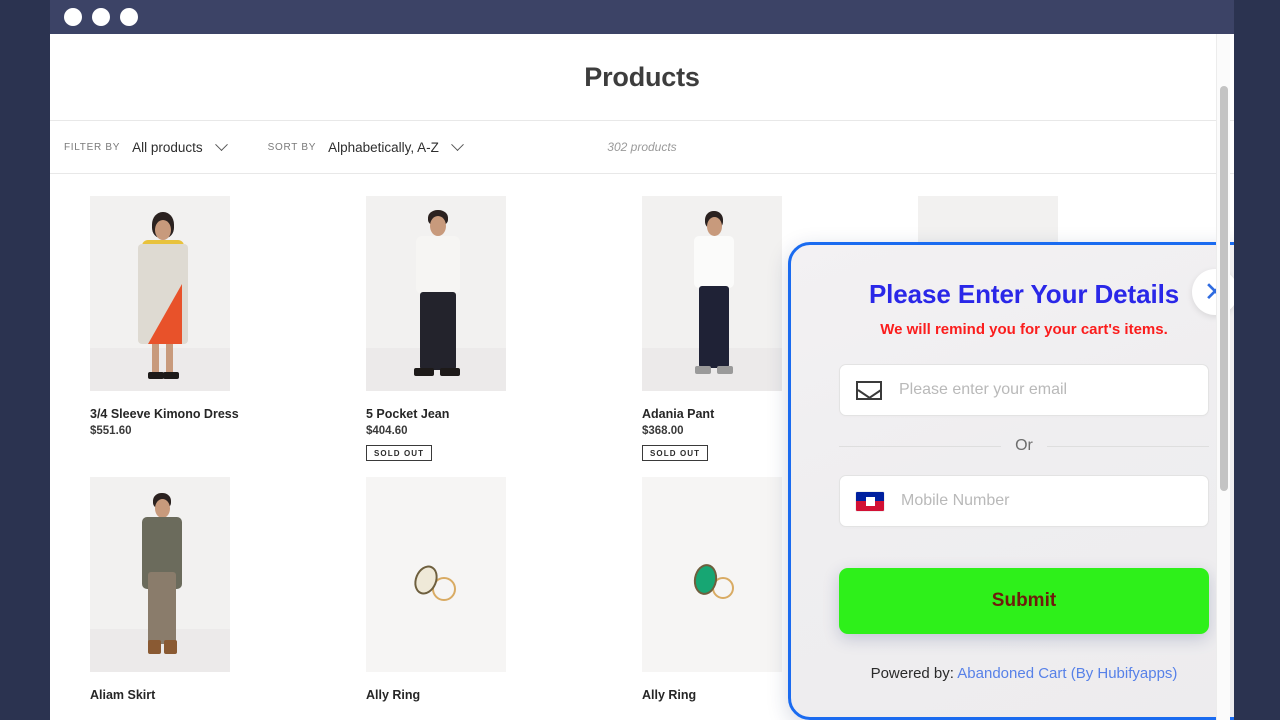 The image size is (1280, 720). I want to click on page-scrollbar-track, so click(1223, 377).